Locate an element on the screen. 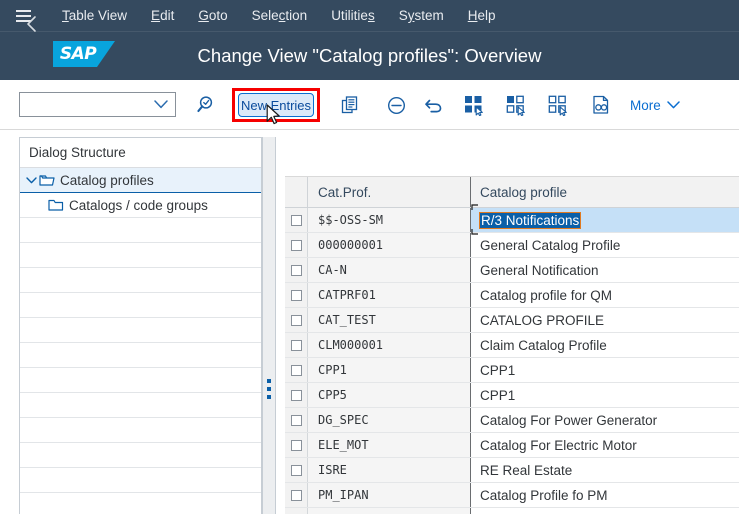 The height and width of the screenshot is (514, 739). cell-cat-prof: CAT_TEST is located at coordinates (389, 320).